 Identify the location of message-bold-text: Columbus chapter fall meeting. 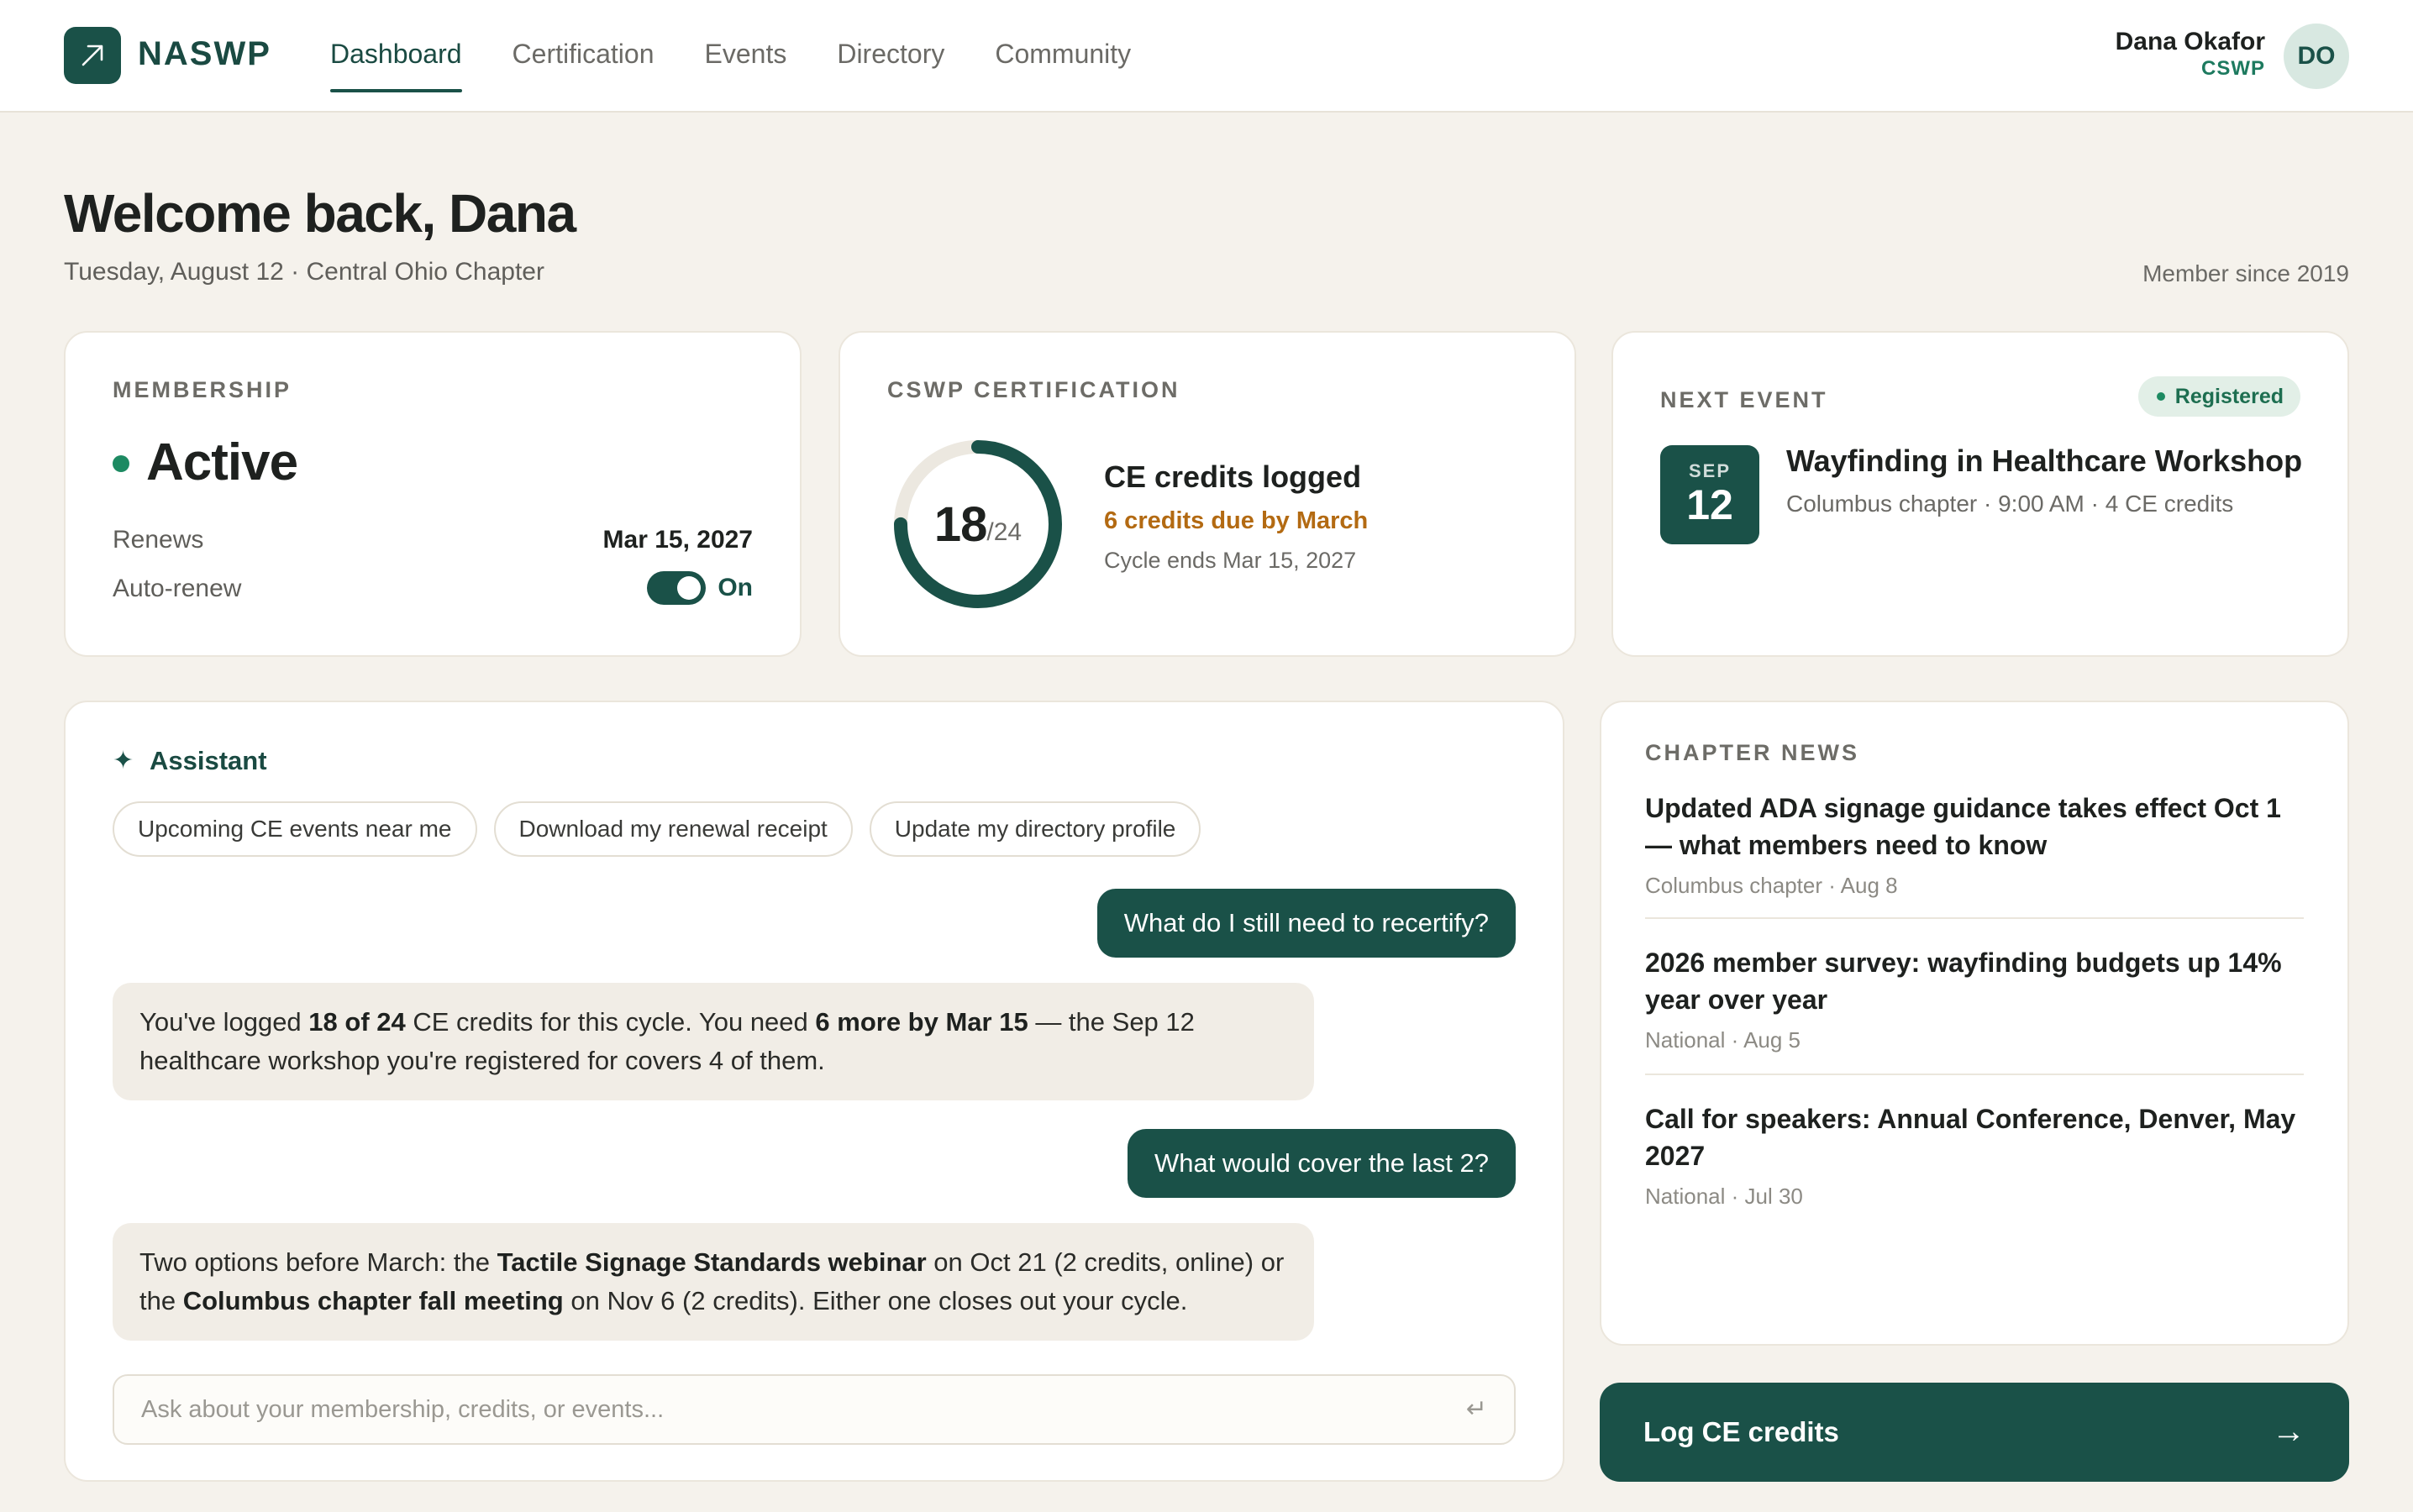
(373, 1300).